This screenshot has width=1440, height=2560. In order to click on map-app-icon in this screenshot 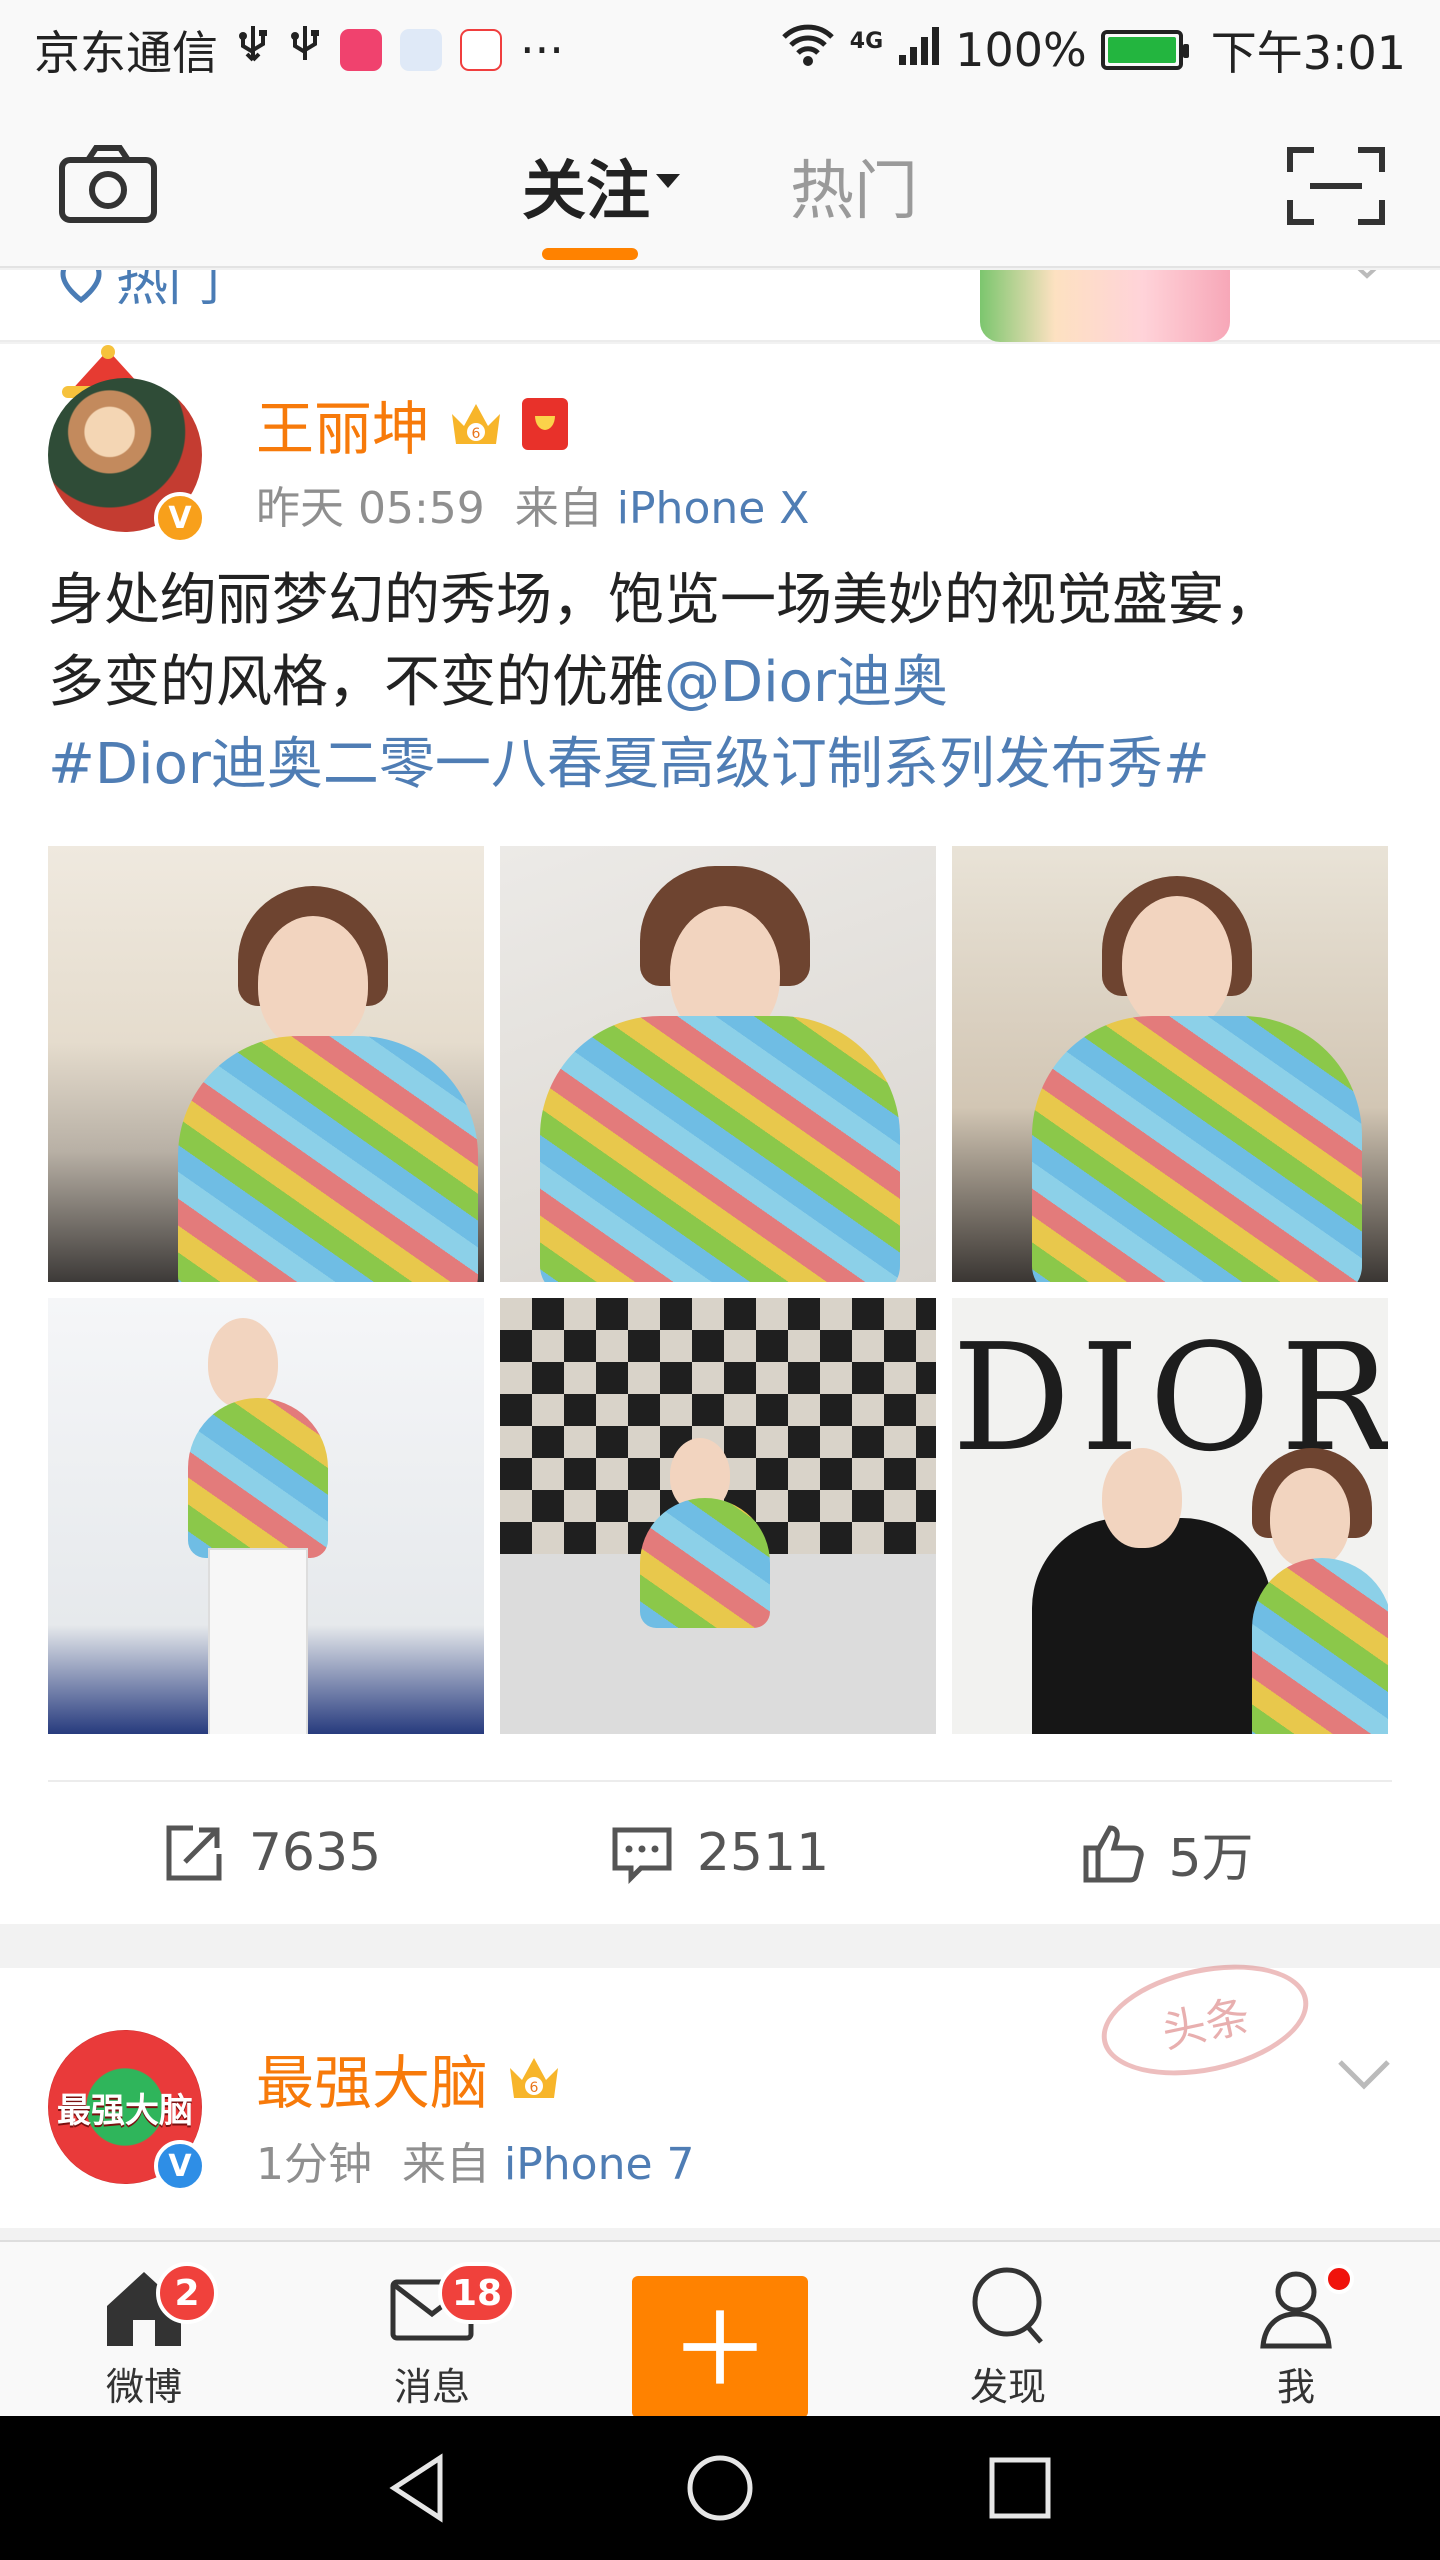, I will do `click(421, 50)`.